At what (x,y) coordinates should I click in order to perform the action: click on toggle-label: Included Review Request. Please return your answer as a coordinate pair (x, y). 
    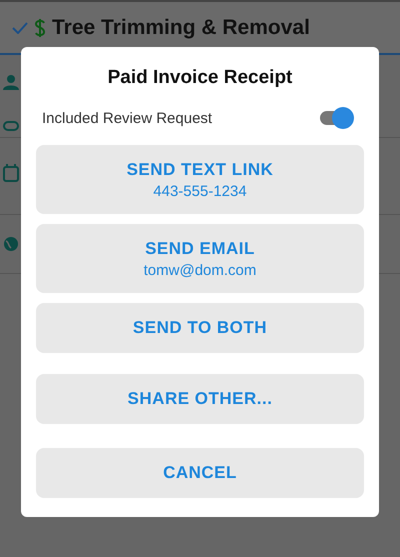
    Looking at the image, I should click on (127, 118).